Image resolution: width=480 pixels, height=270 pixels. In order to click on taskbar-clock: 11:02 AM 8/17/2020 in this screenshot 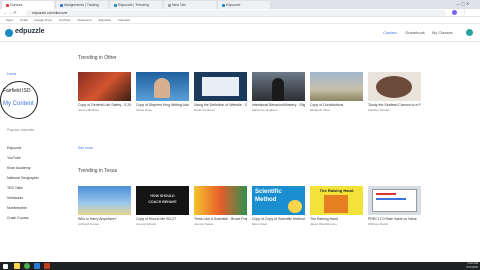, I will do `click(468, 266)`.